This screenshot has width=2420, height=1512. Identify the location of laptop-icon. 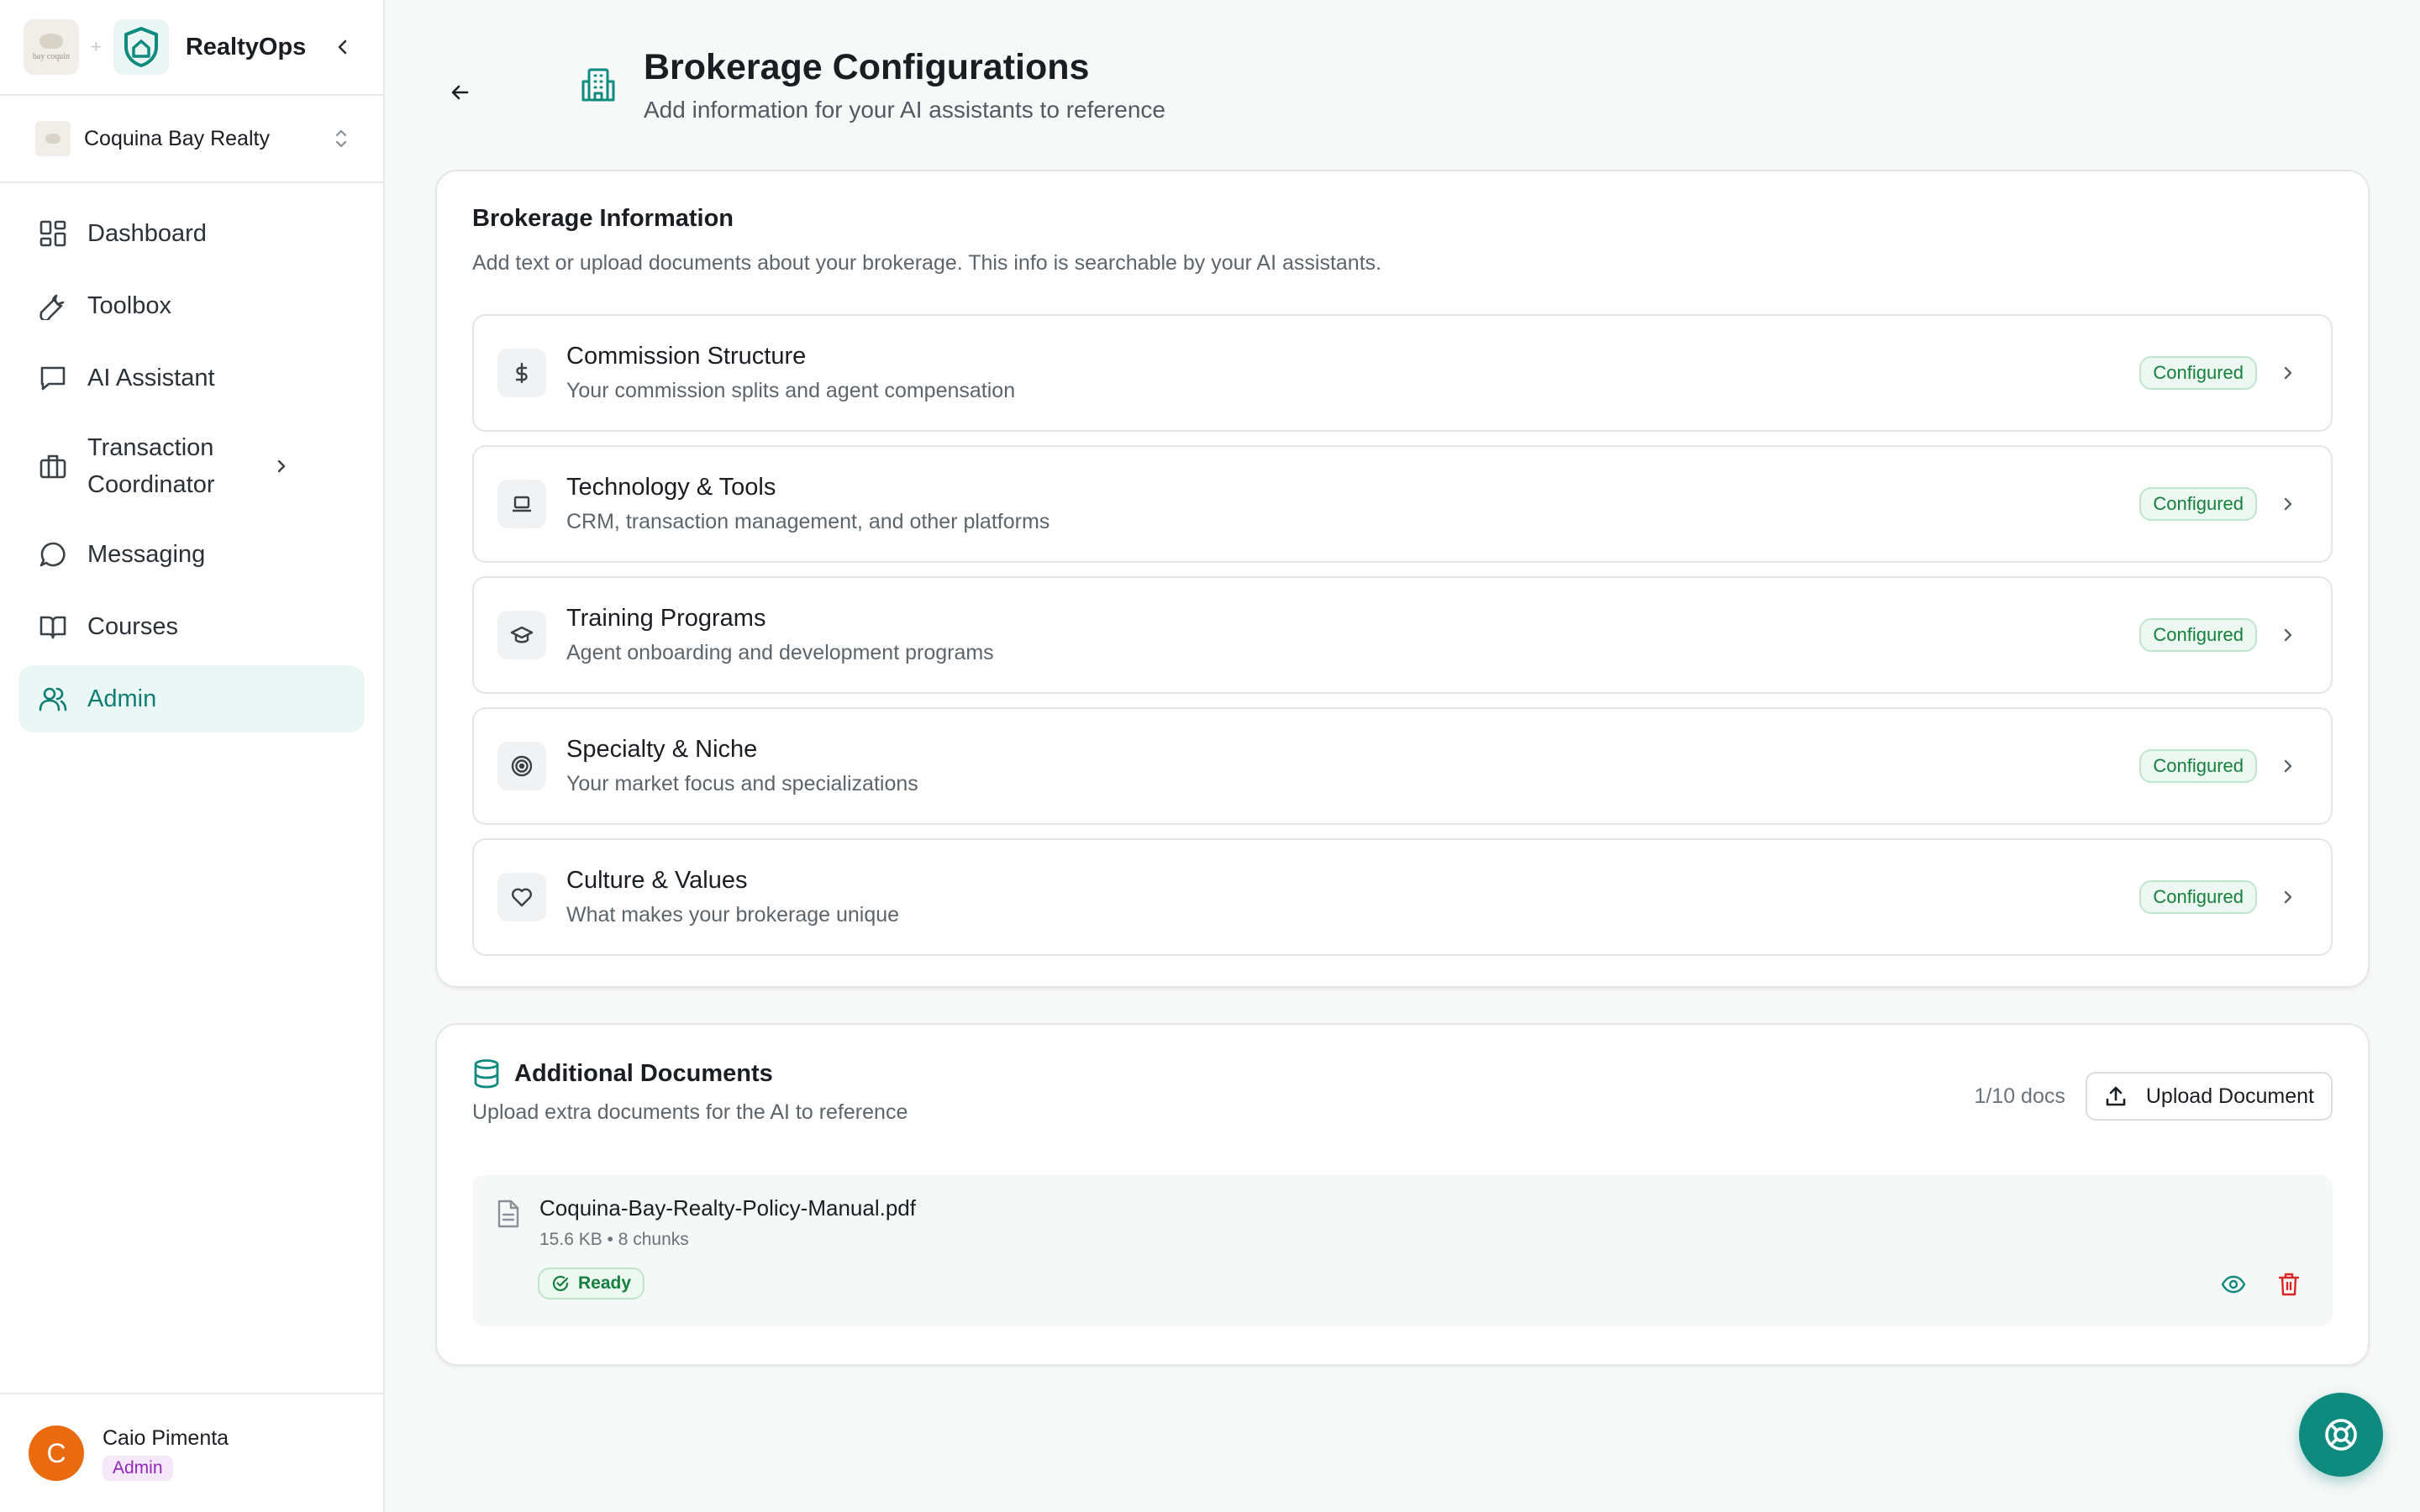
(522, 504).